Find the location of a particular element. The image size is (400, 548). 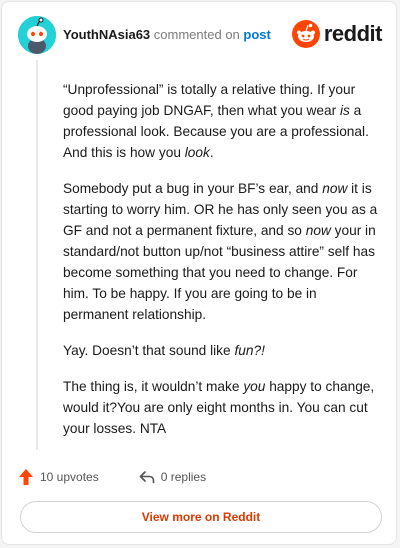

replies-button: 0 replies is located at coordinates (172, 477).